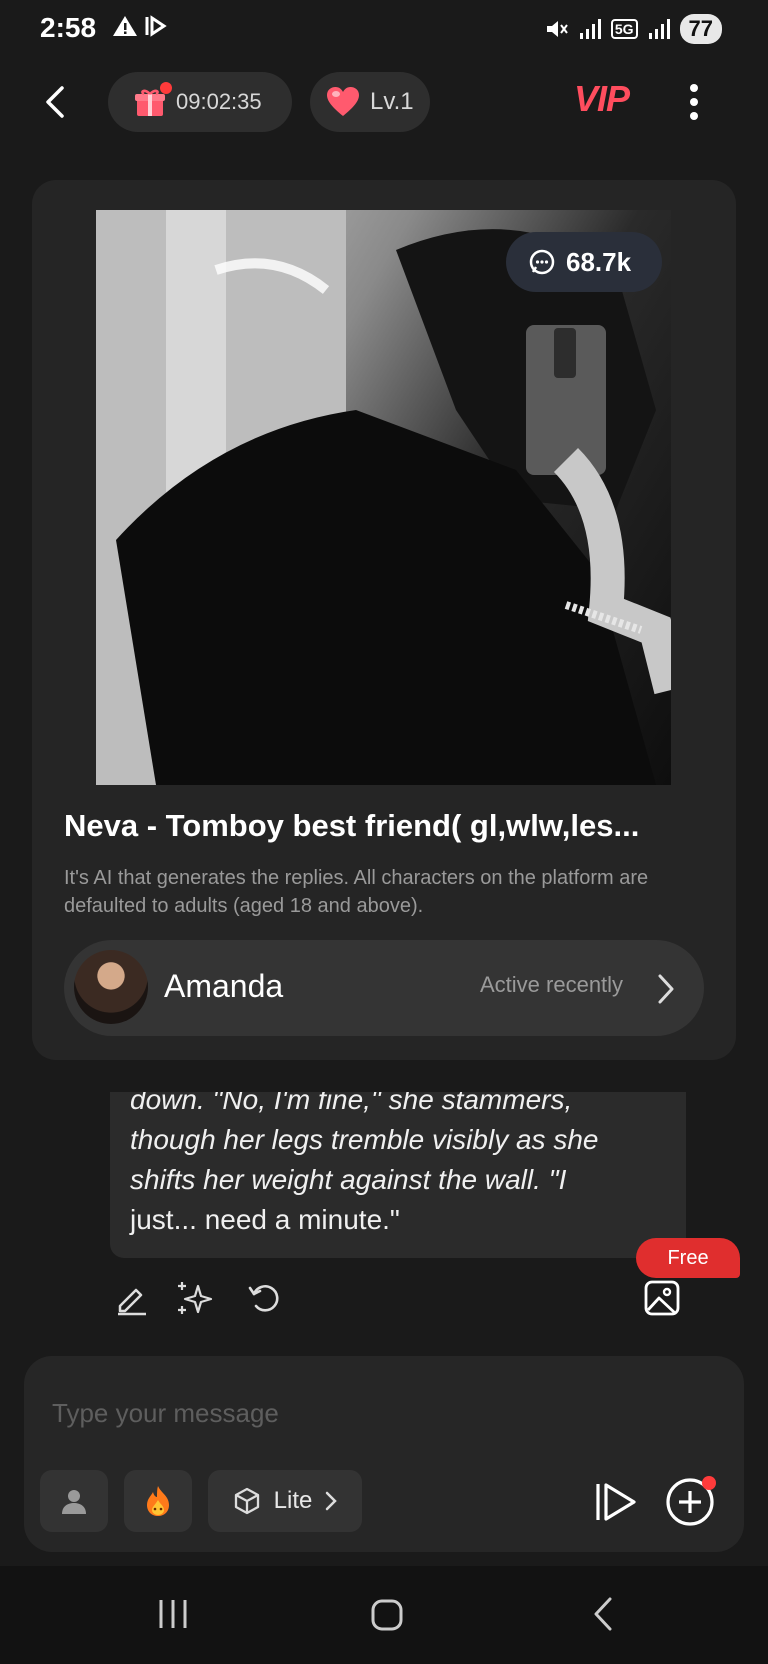  I want to click on sparkle-icon, so click(195, 1298).